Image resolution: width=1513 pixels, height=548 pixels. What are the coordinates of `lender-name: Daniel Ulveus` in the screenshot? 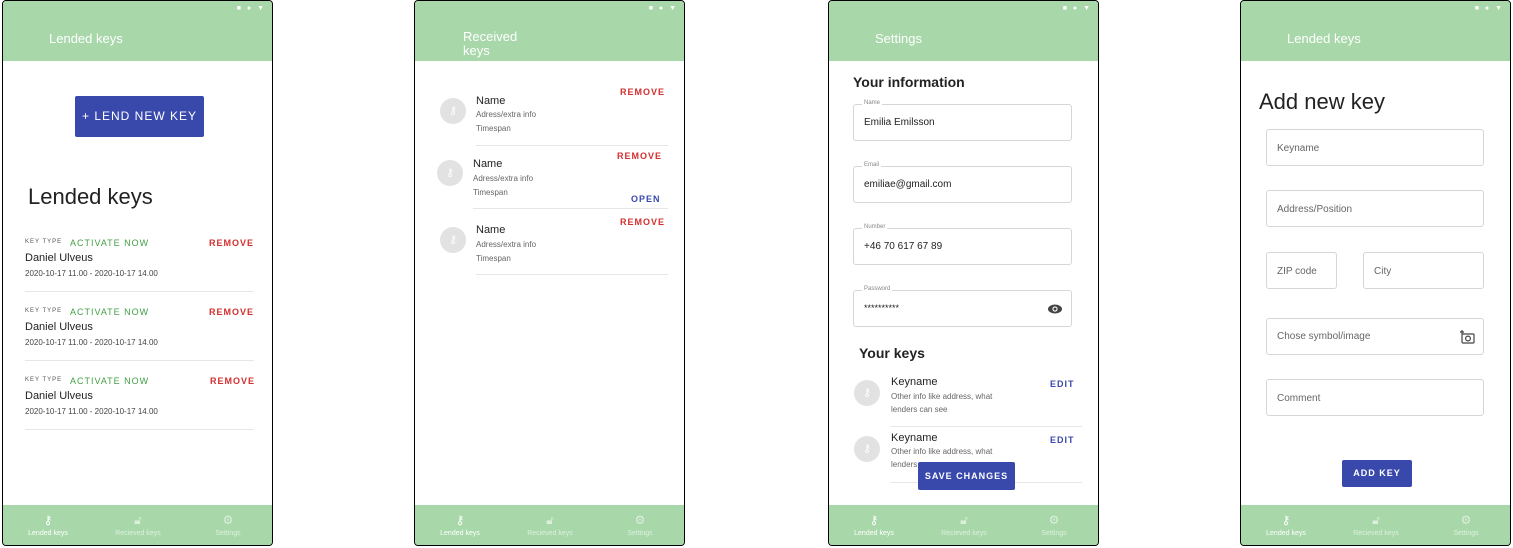 It's located at (59, 327).